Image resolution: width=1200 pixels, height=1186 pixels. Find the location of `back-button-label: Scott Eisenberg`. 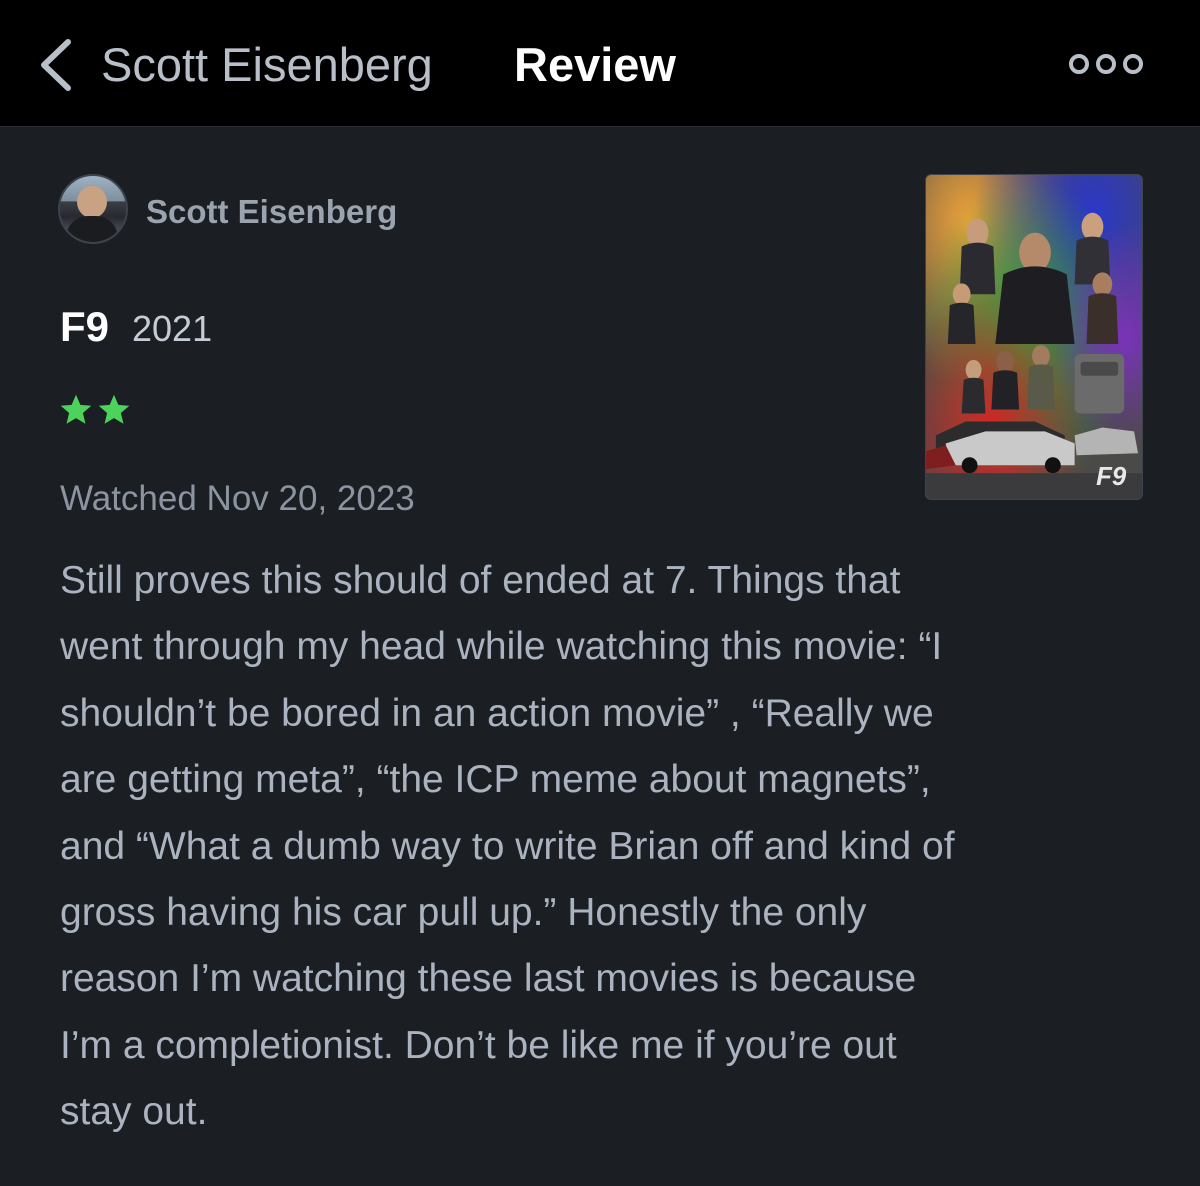

back-button-label: Scott Eisenberg is located at coordinates (267, 65).